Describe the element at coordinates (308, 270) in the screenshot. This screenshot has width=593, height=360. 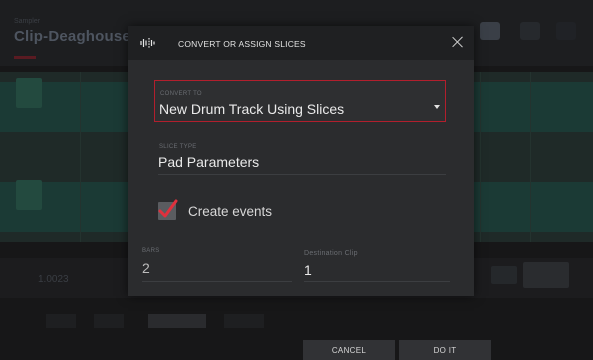
I see `destination-clip-field: 1` at that location.